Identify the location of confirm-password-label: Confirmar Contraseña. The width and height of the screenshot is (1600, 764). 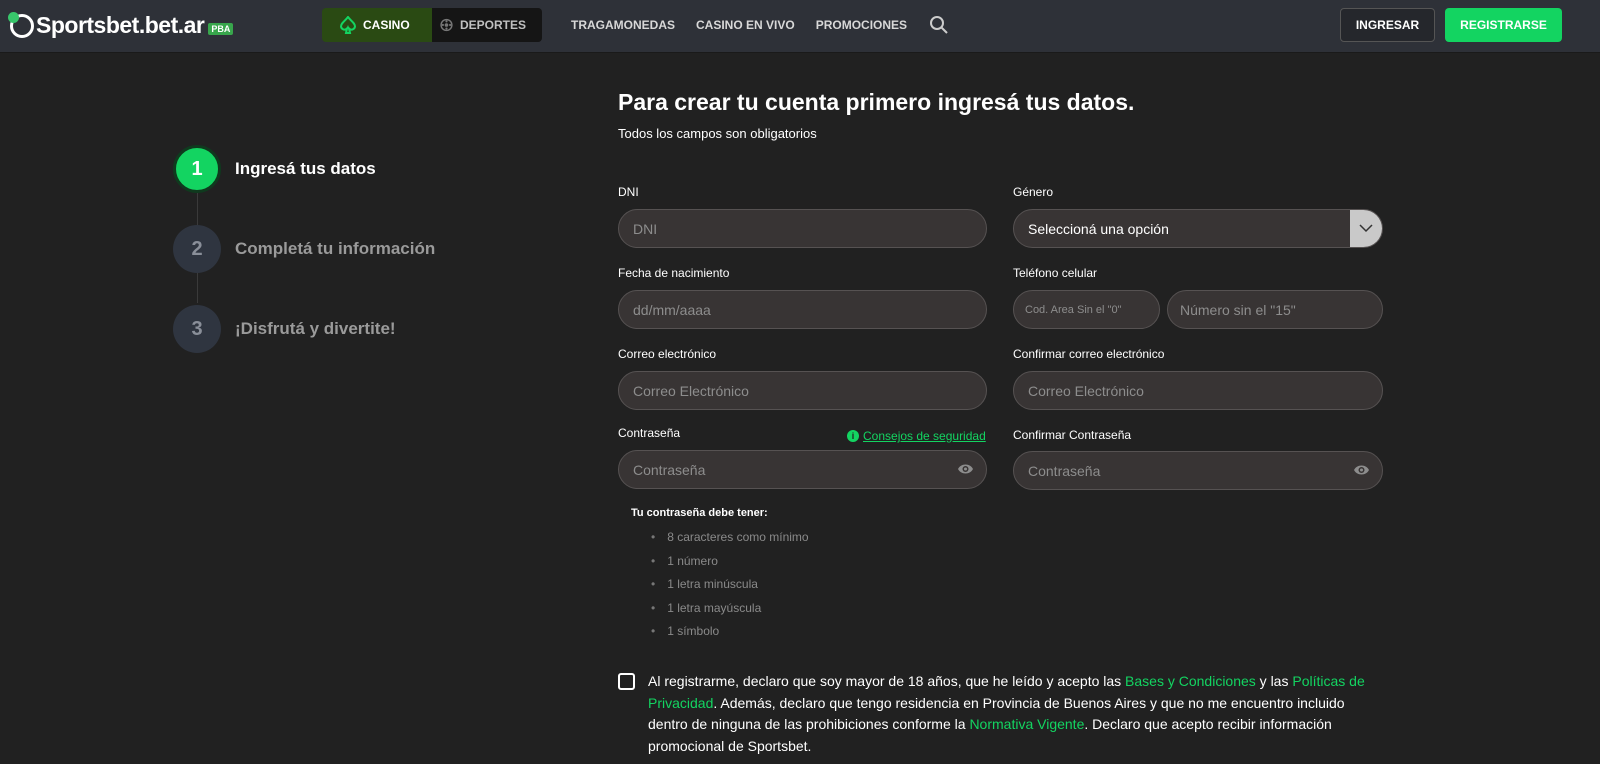
(1072, 435).